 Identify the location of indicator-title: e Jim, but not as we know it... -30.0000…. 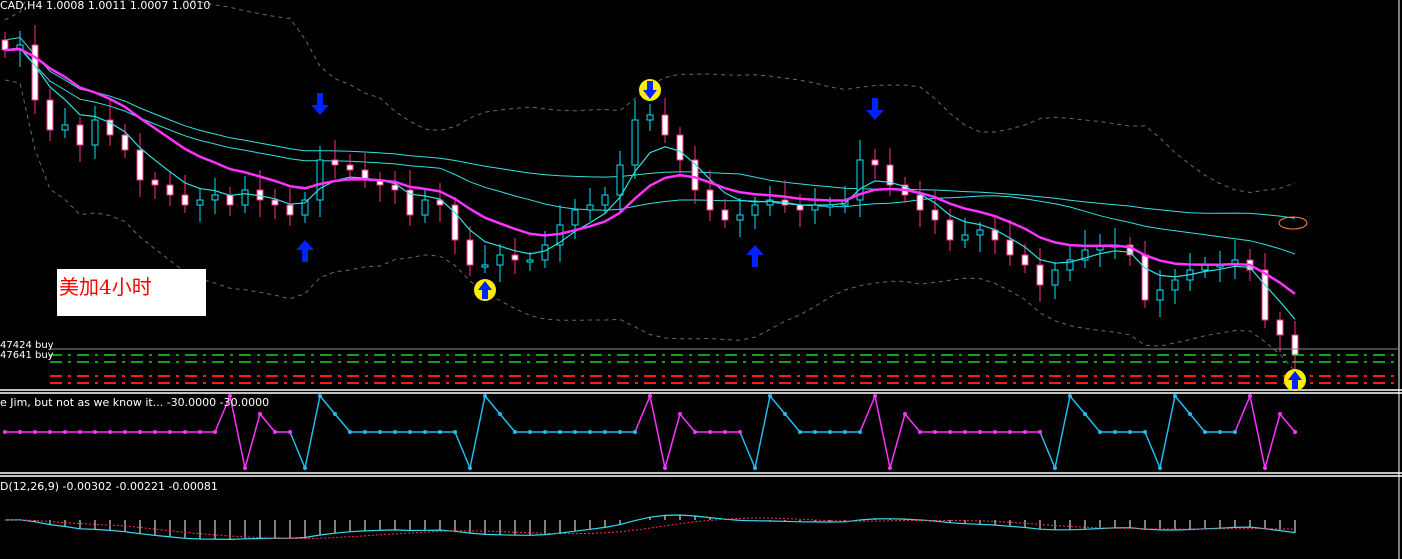
(135, 402).